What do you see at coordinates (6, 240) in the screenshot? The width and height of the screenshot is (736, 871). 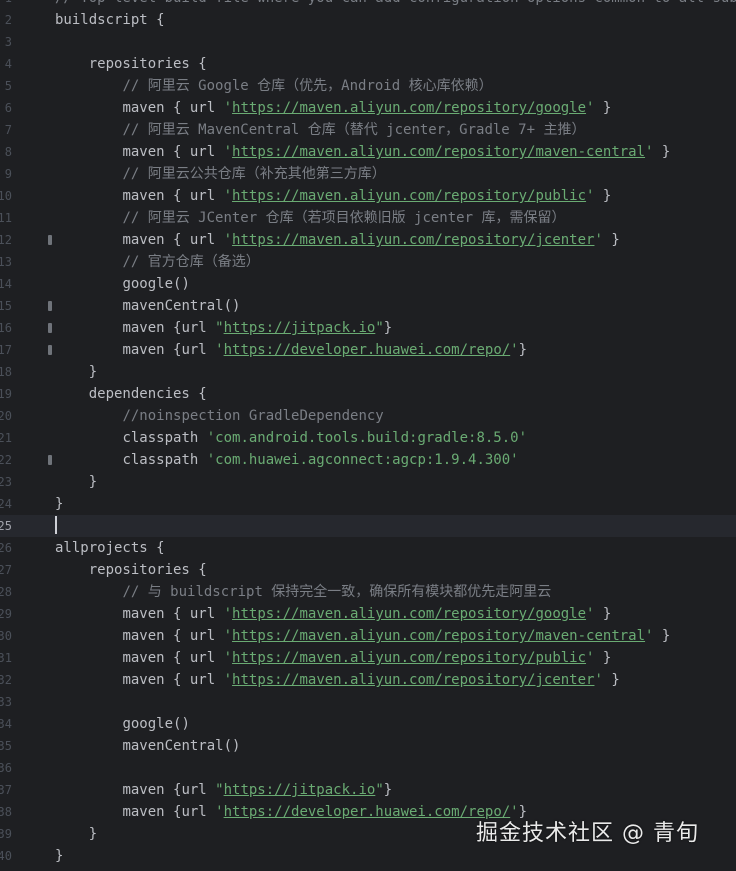 I see `line-number: 12` at bounding box center [6, 240].